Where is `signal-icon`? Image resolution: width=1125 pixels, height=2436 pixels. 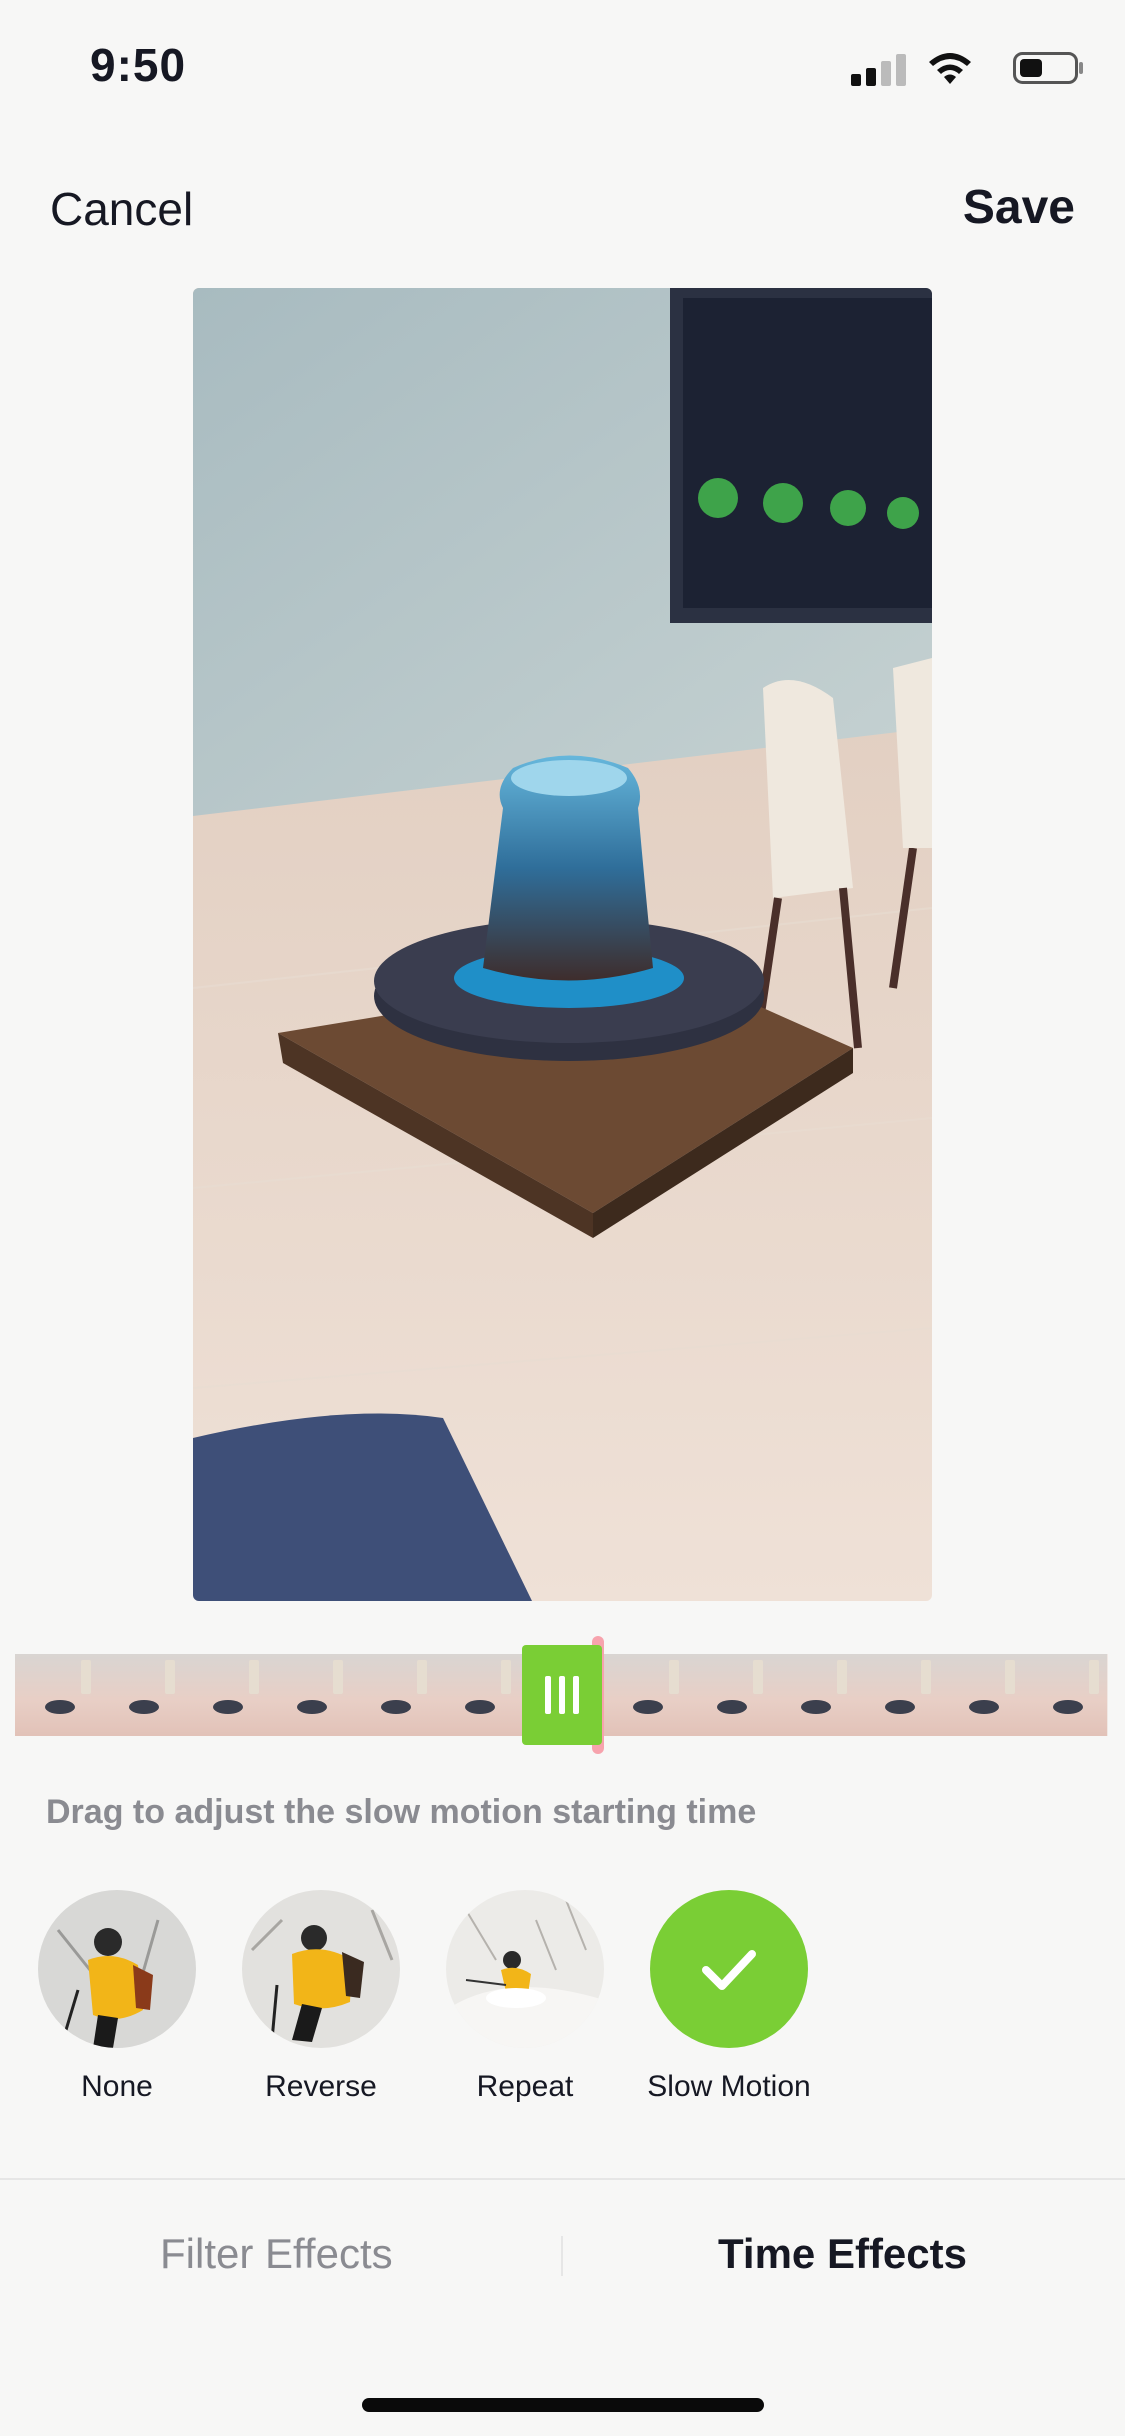
signal-icon is located at coordinates (879, 69).